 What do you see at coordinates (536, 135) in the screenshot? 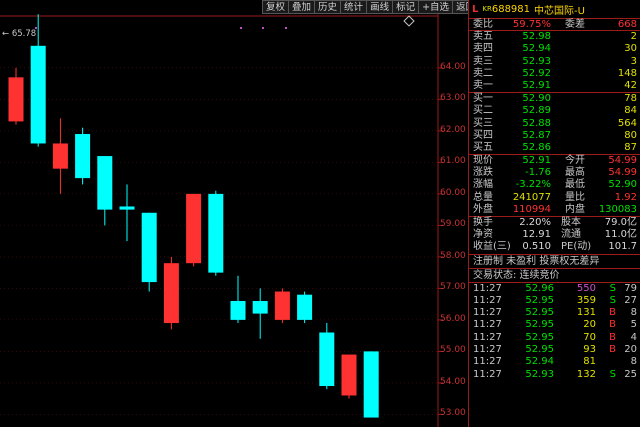
I see `bids-price: 52.87` at bounding box center [536, 135].